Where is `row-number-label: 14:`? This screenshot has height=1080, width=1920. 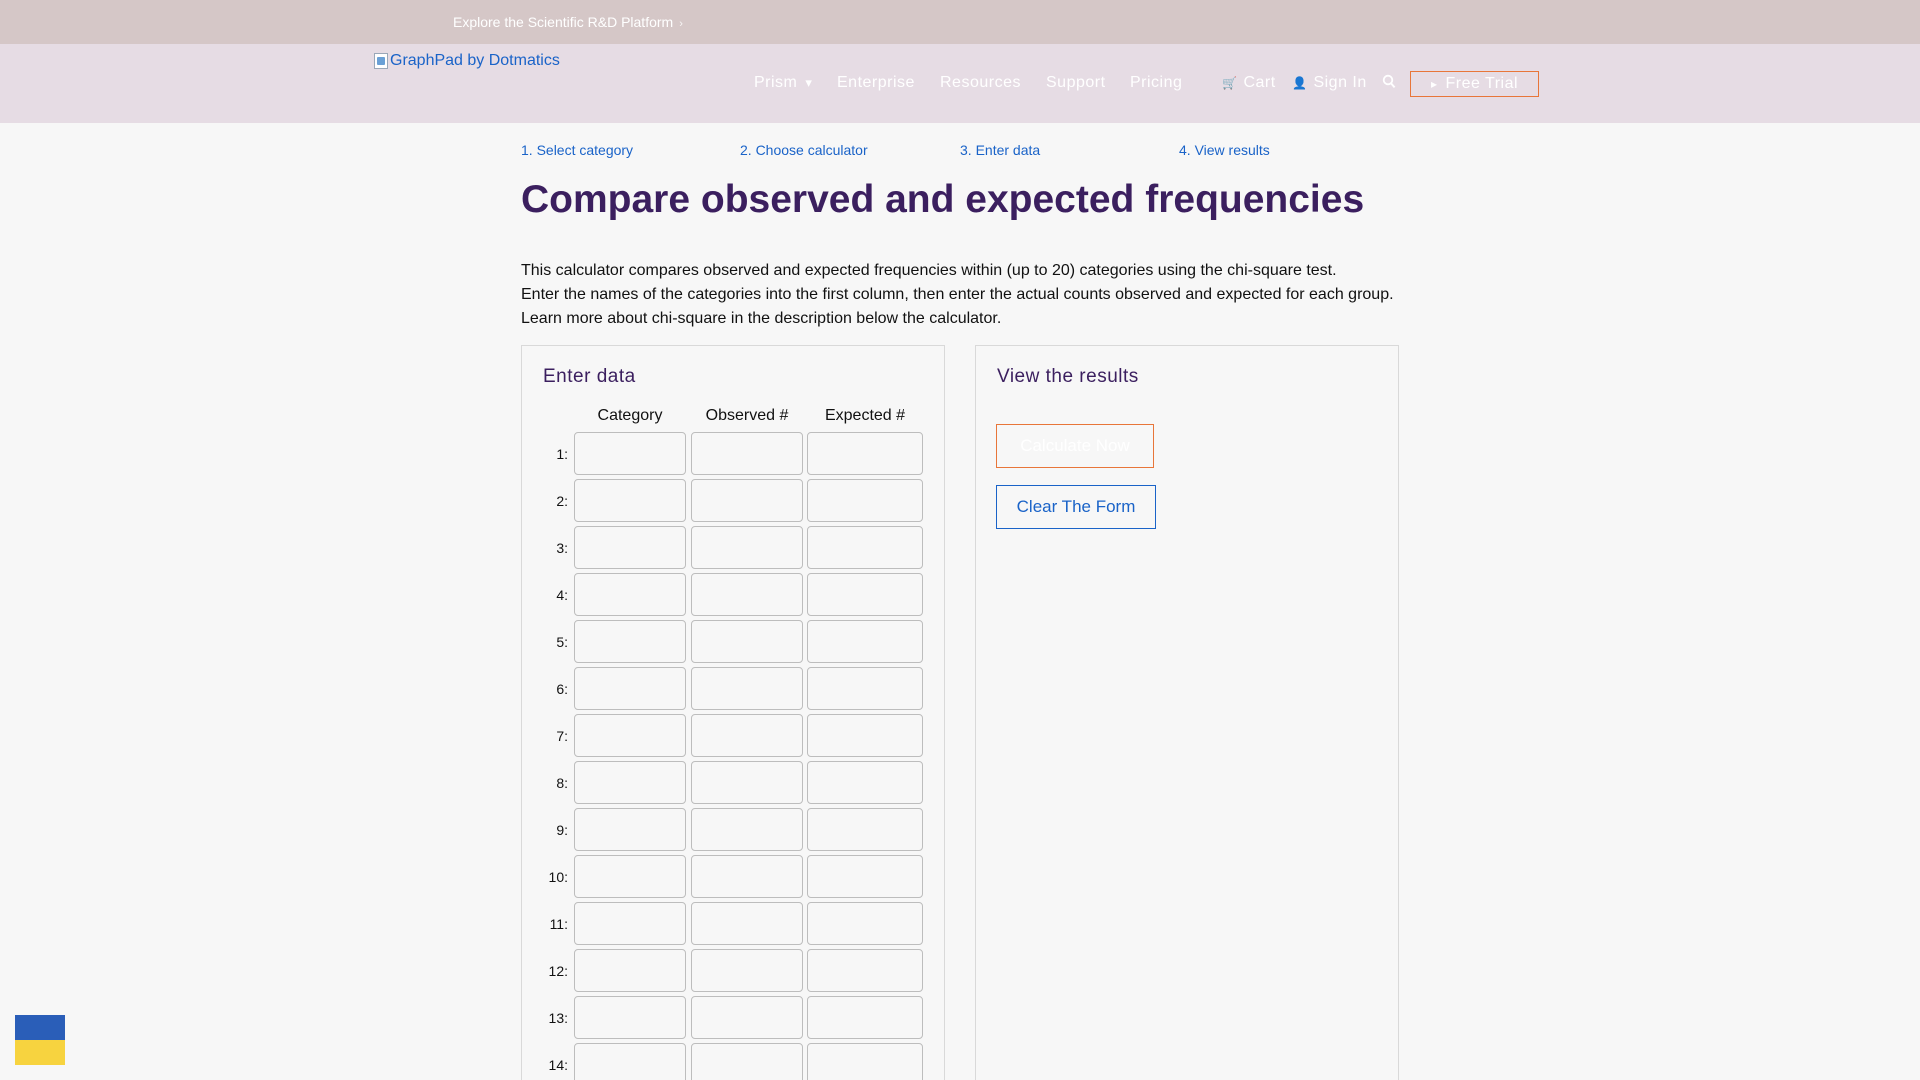 row-number-label: 14: is located at coordinates (558, 1065).